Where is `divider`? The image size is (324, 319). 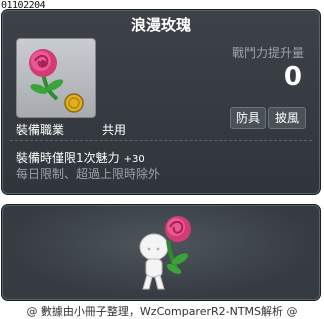 divider is located at coordinates (161, 140).